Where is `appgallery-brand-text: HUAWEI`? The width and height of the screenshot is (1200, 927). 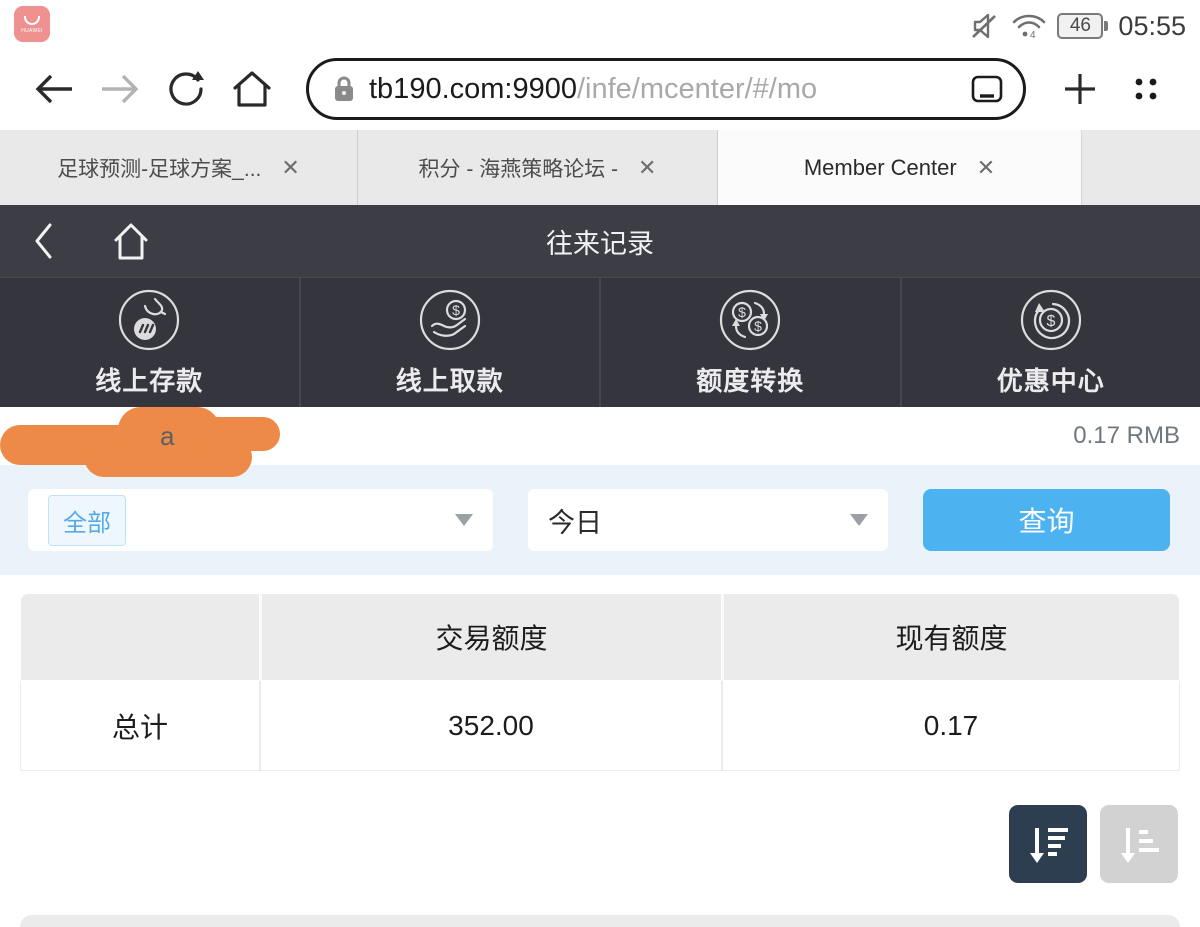
appgallery-brand-text: HUAWEI is located at coordinates (32, 31).